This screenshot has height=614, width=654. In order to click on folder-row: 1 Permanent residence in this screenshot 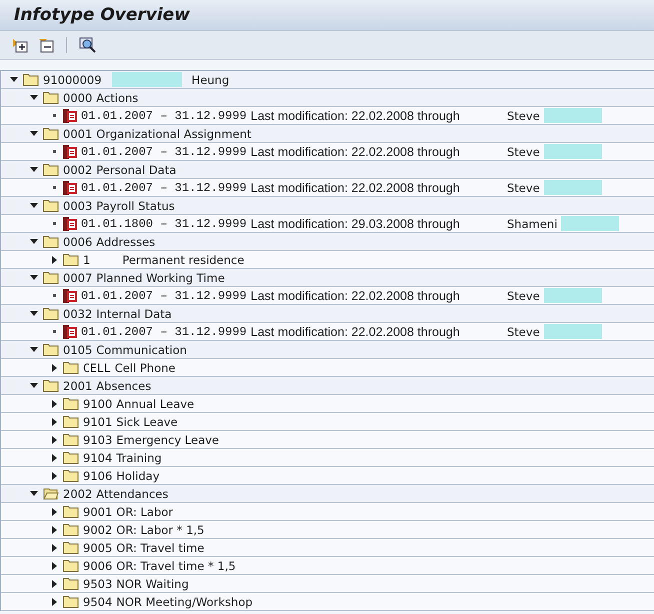, I will do `click(327, 260)`.